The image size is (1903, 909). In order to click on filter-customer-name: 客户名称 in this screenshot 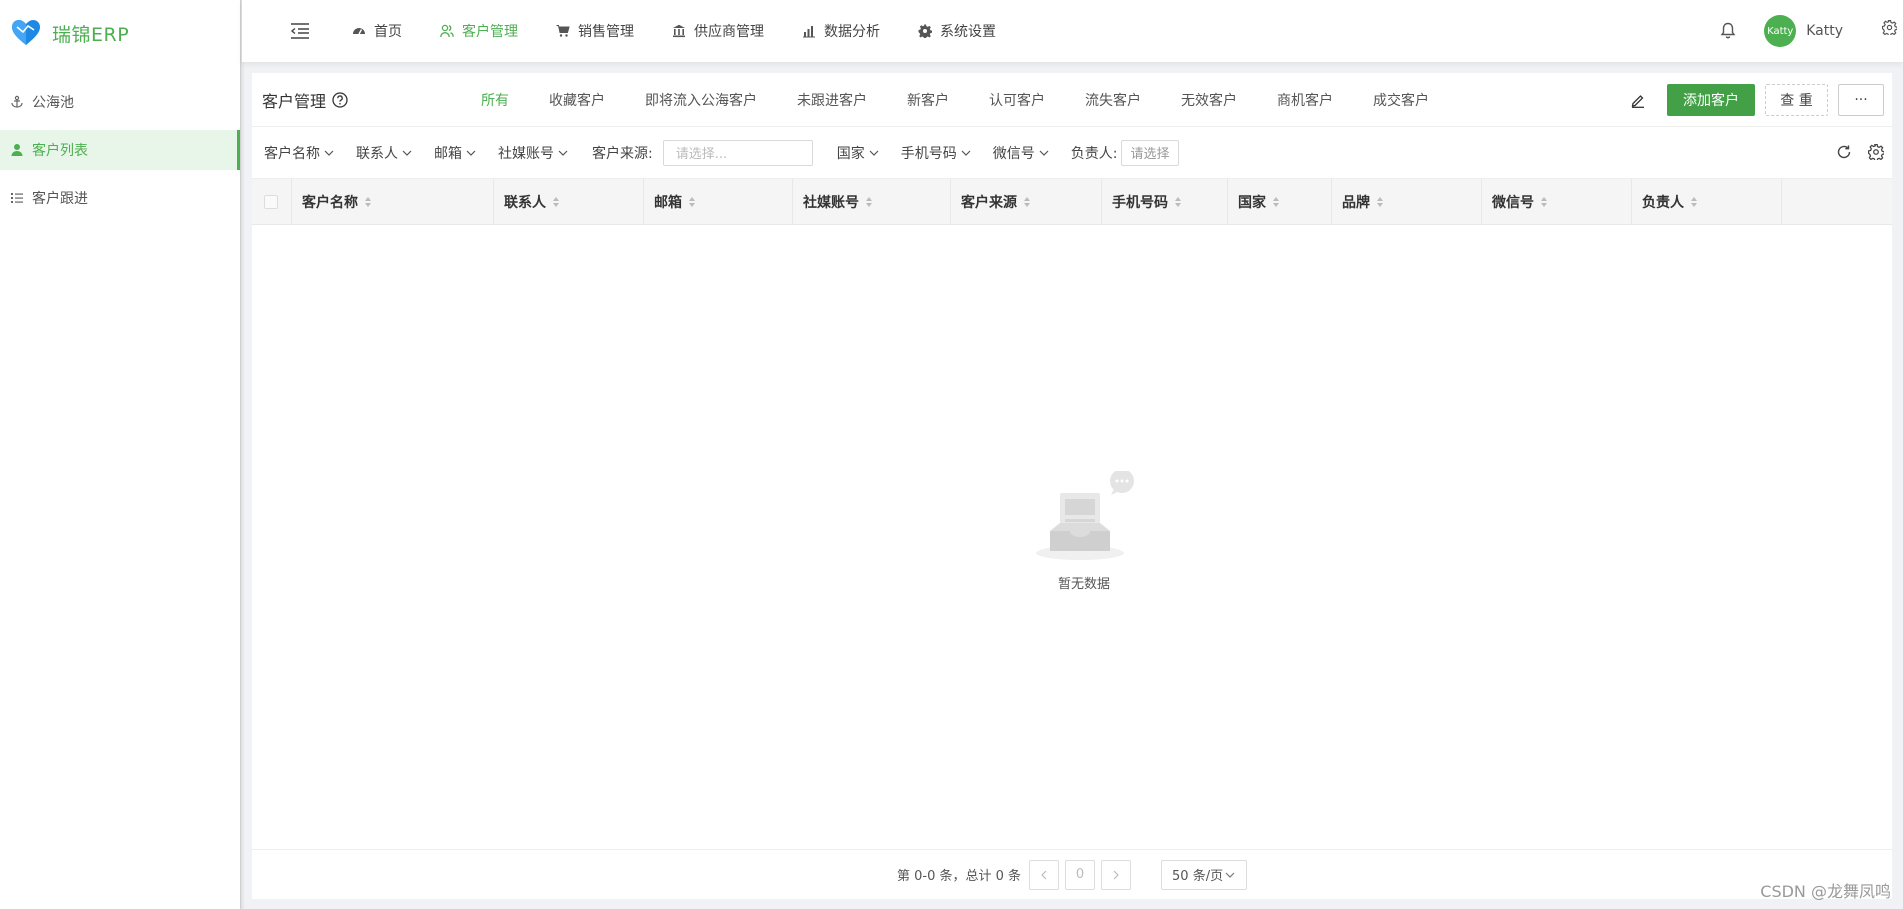, I will do `click(299, 153)`.